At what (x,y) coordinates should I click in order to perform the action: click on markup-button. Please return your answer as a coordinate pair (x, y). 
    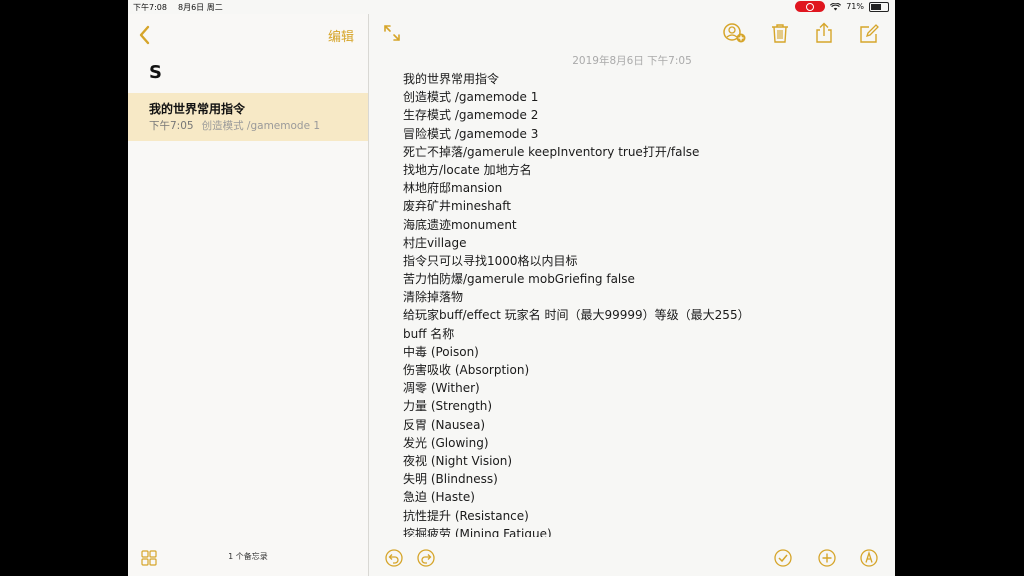
    Looking at the image, I should click on (869, 558).